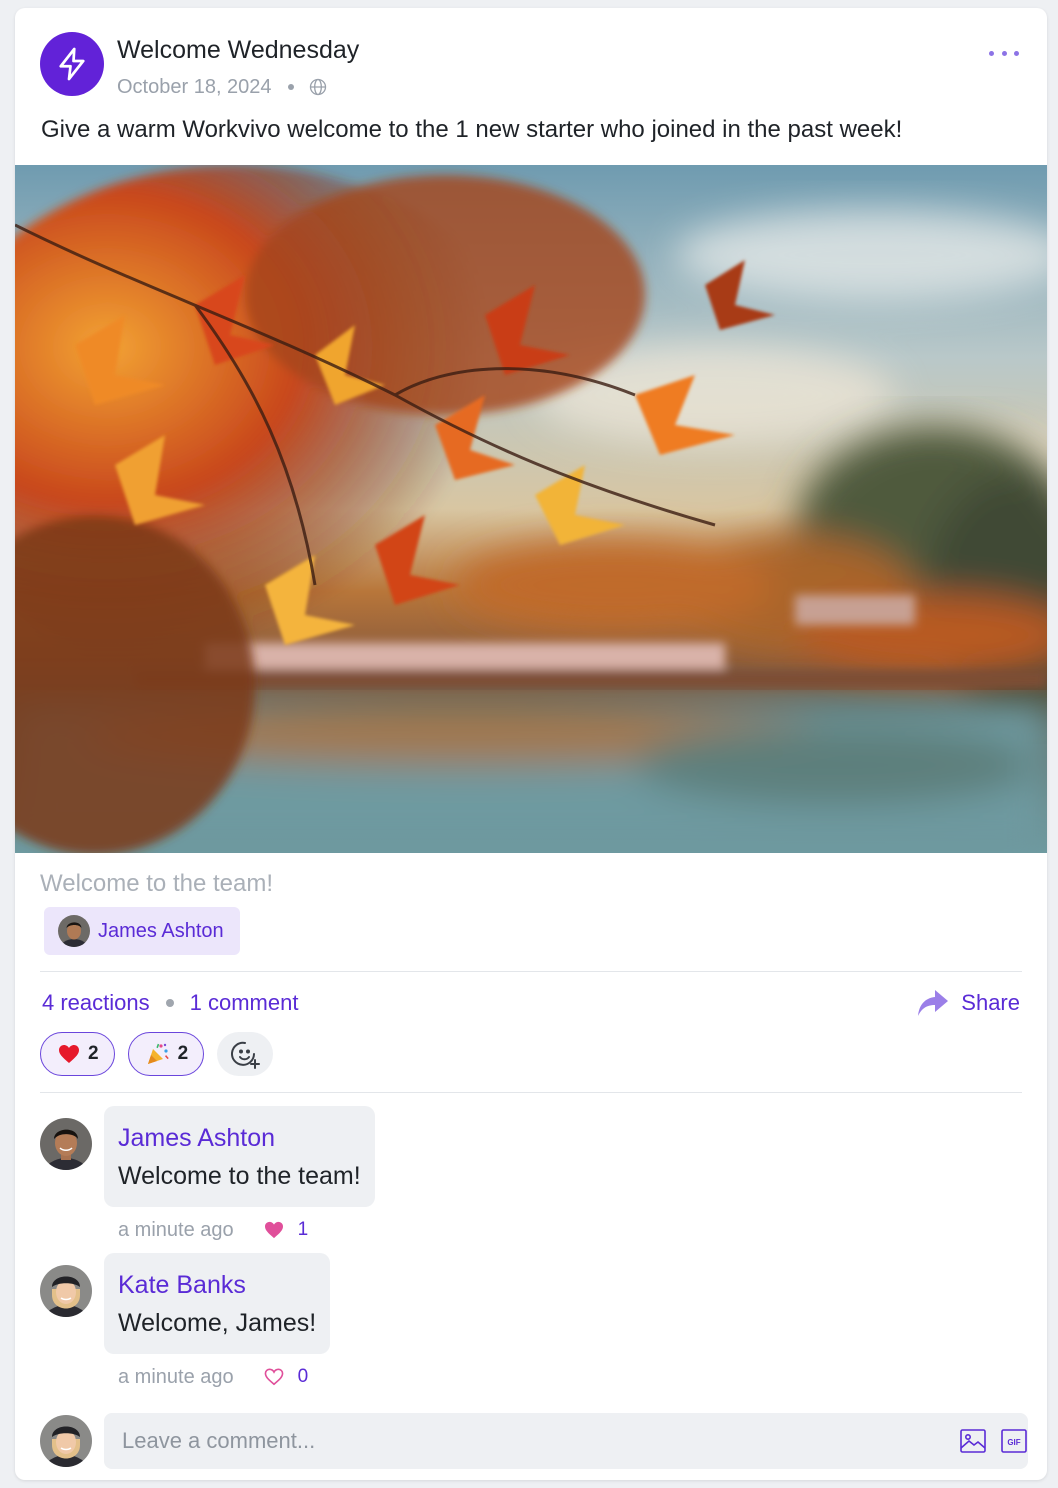 This screenshot has height=1488, width=1058. Describe the element at coordinates (566, 1441) in the screenshot. I see `comment-input` at that location.